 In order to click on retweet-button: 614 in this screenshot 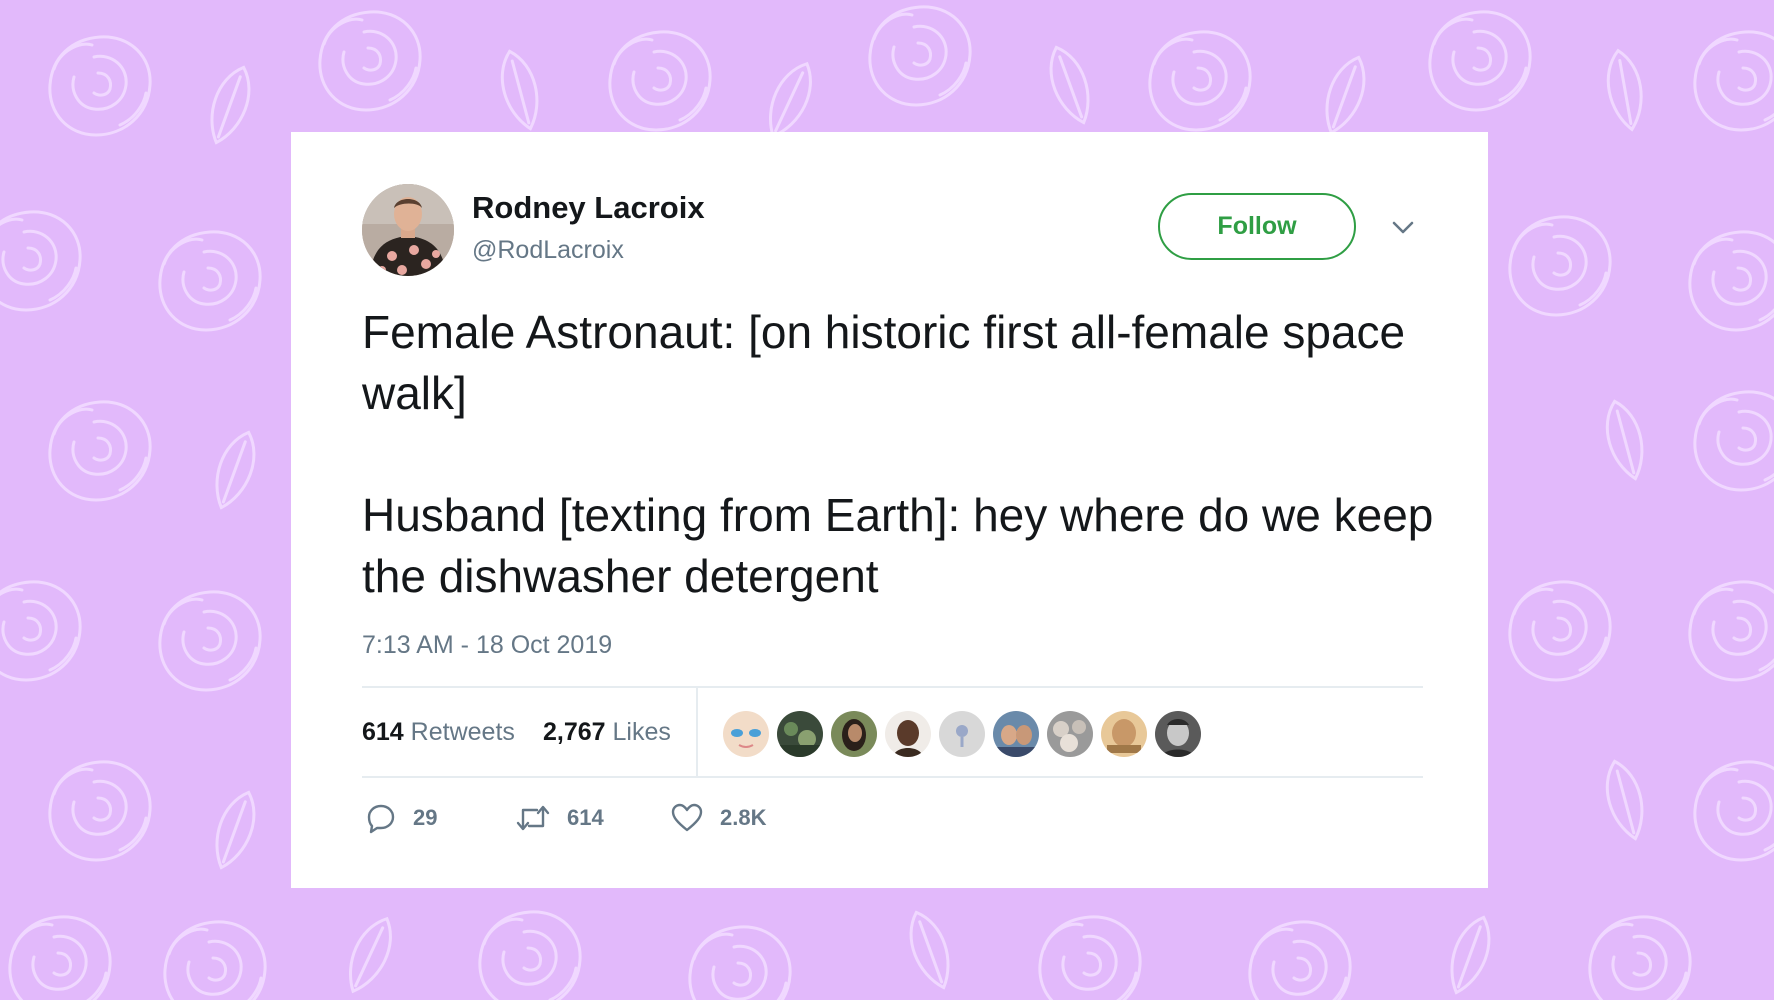, I will do `click(559, 818)`.